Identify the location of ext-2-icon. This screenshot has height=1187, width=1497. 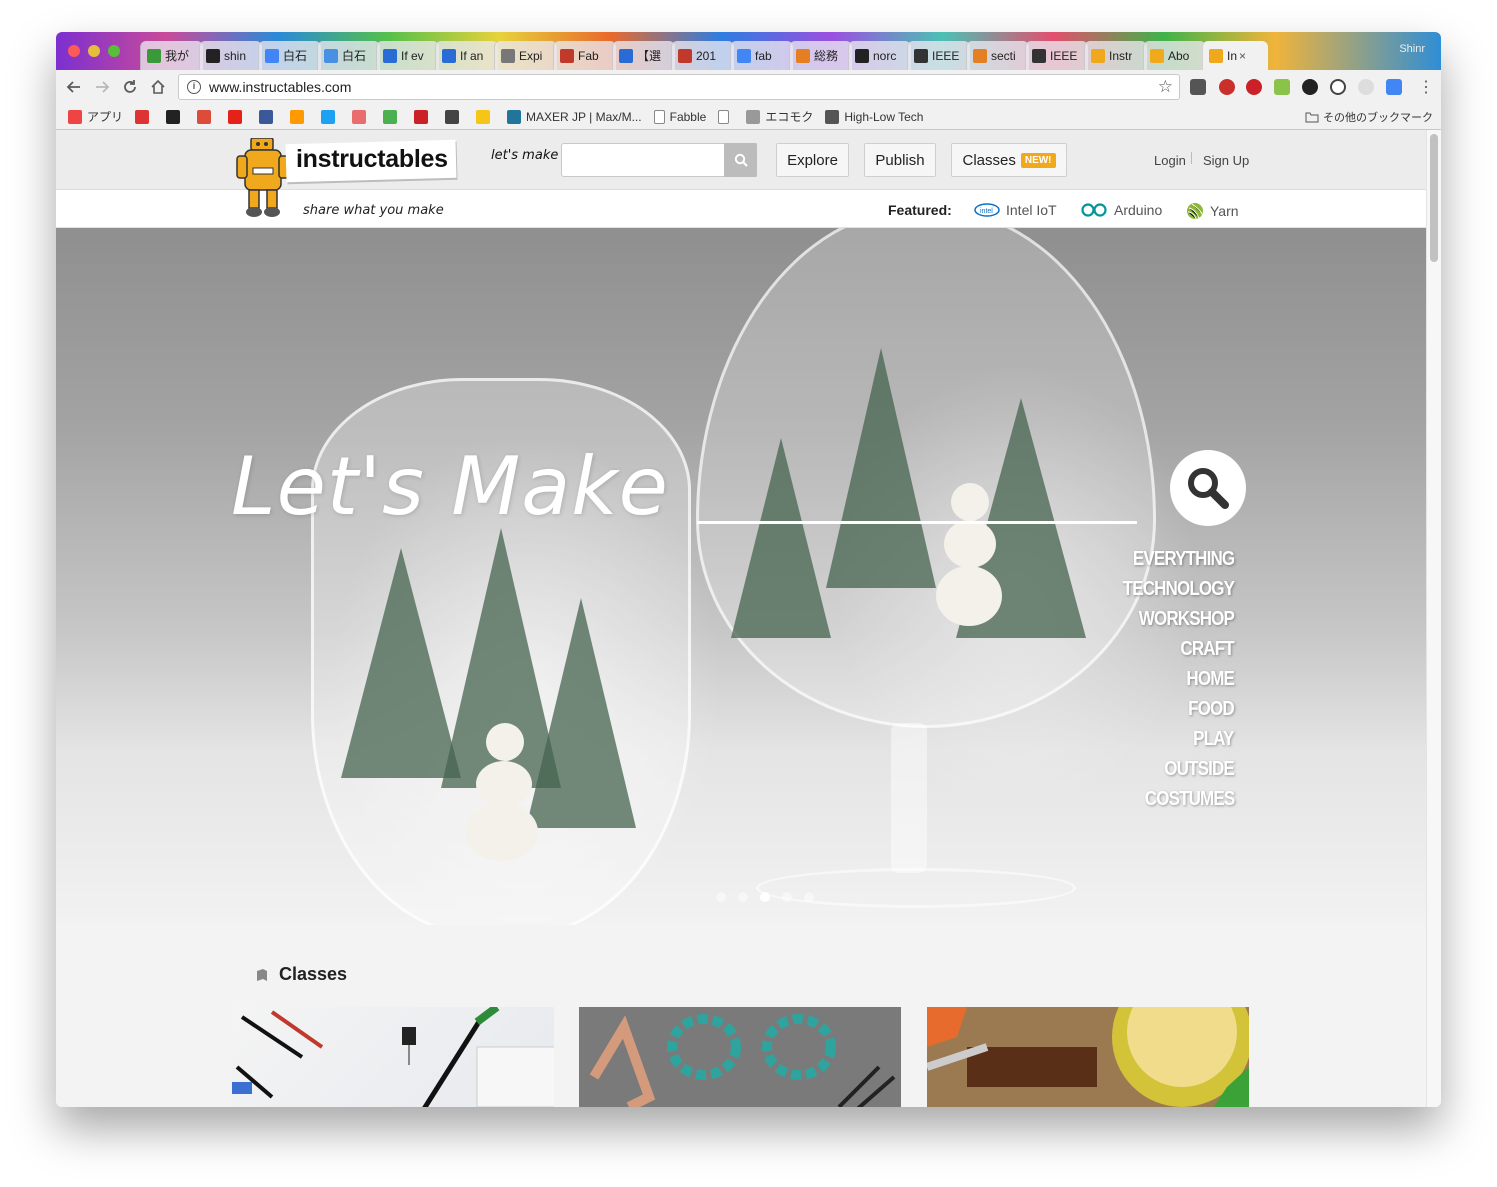
(1227, 87).